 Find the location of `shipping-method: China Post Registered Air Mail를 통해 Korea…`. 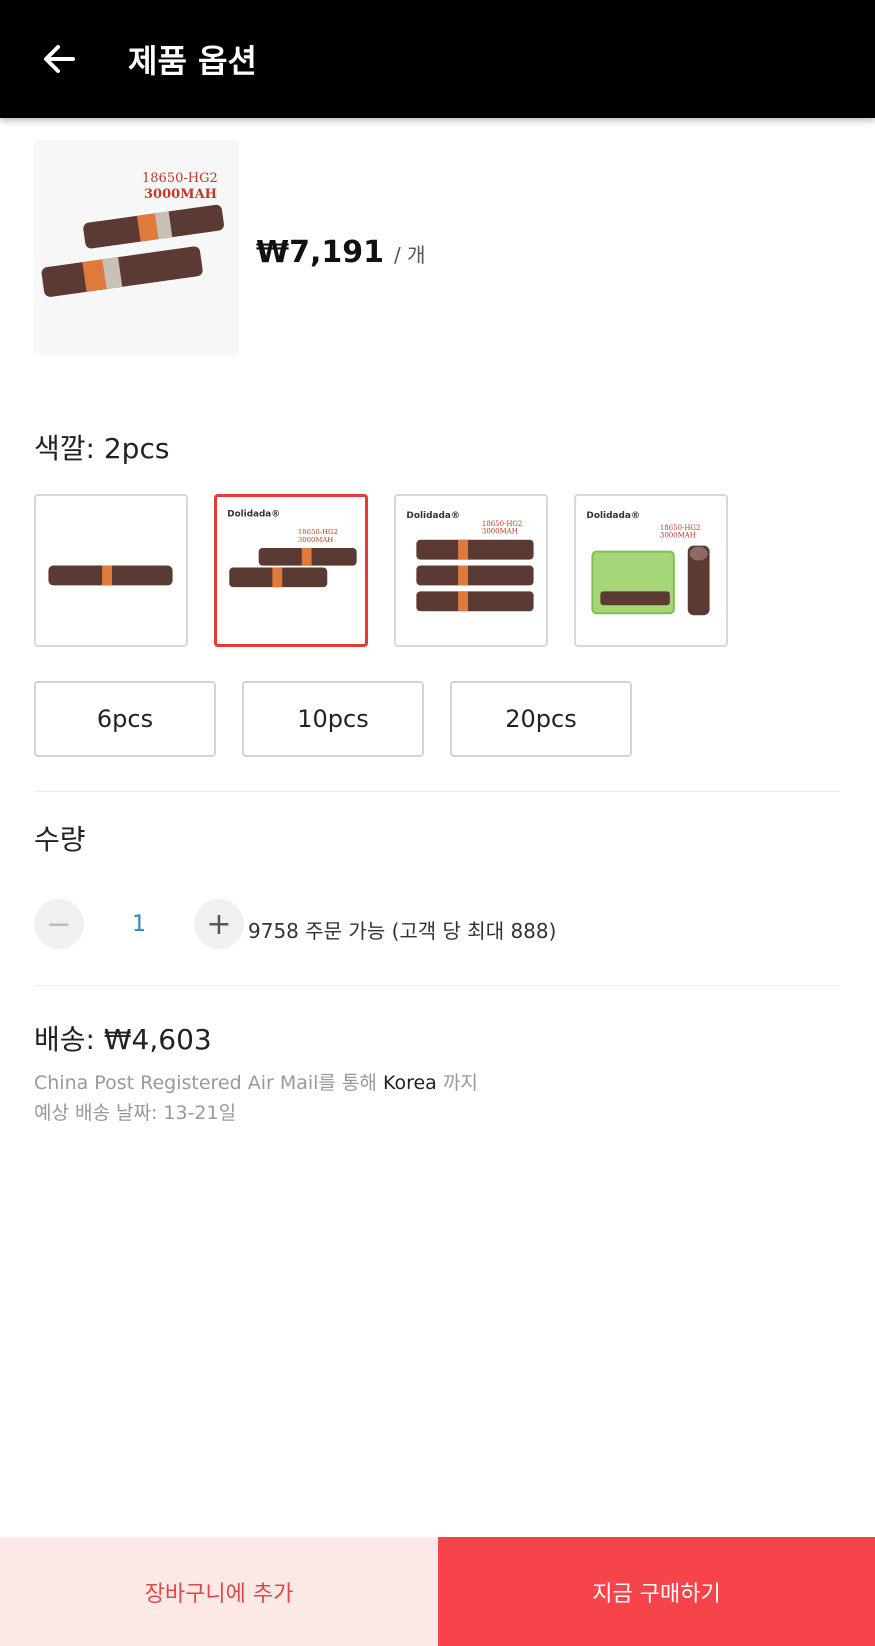

shipping-method: China Post Registered Air Mail를 통해 Korea… is located at coordinates (256, 1081).